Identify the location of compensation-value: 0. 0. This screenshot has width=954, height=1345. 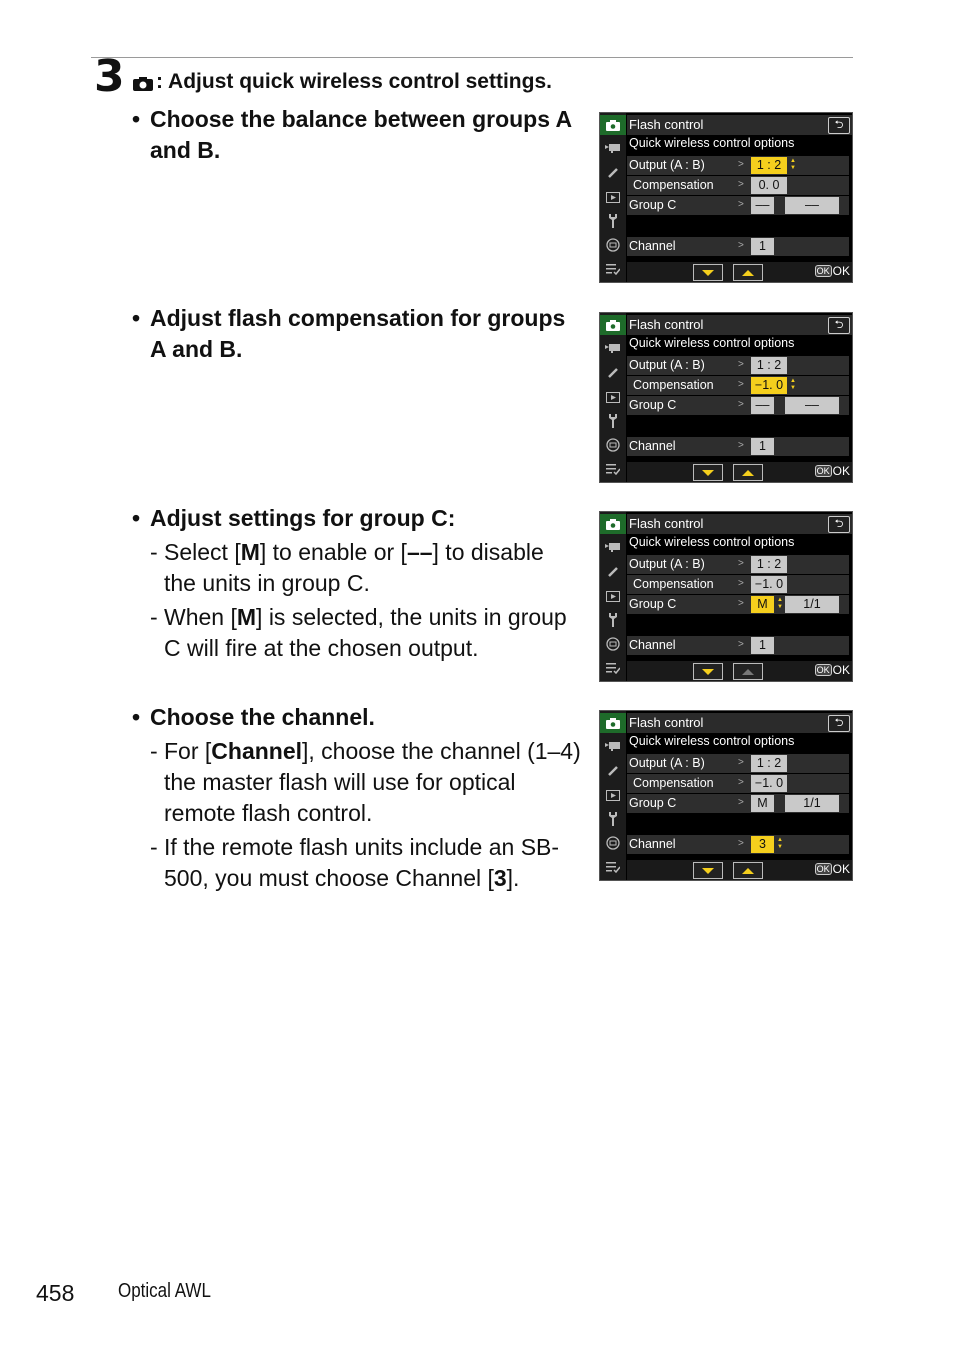
(769, 185).